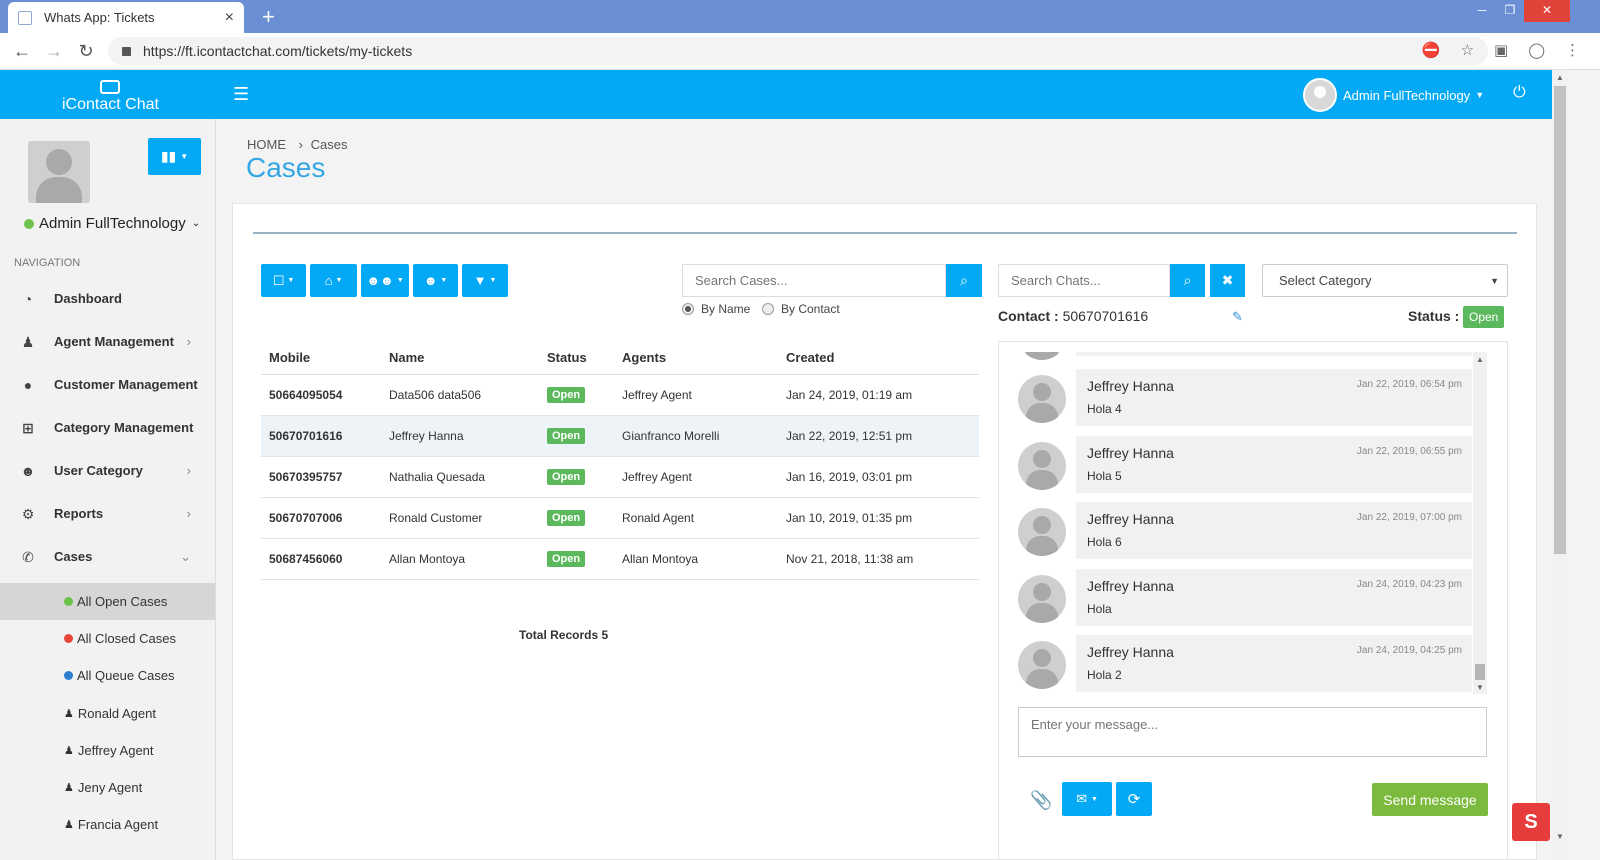  What do you see at coordinates (696, 358) in the screenshot?
I see `column-header-agents: Agents` at bounding box center [696, 358].